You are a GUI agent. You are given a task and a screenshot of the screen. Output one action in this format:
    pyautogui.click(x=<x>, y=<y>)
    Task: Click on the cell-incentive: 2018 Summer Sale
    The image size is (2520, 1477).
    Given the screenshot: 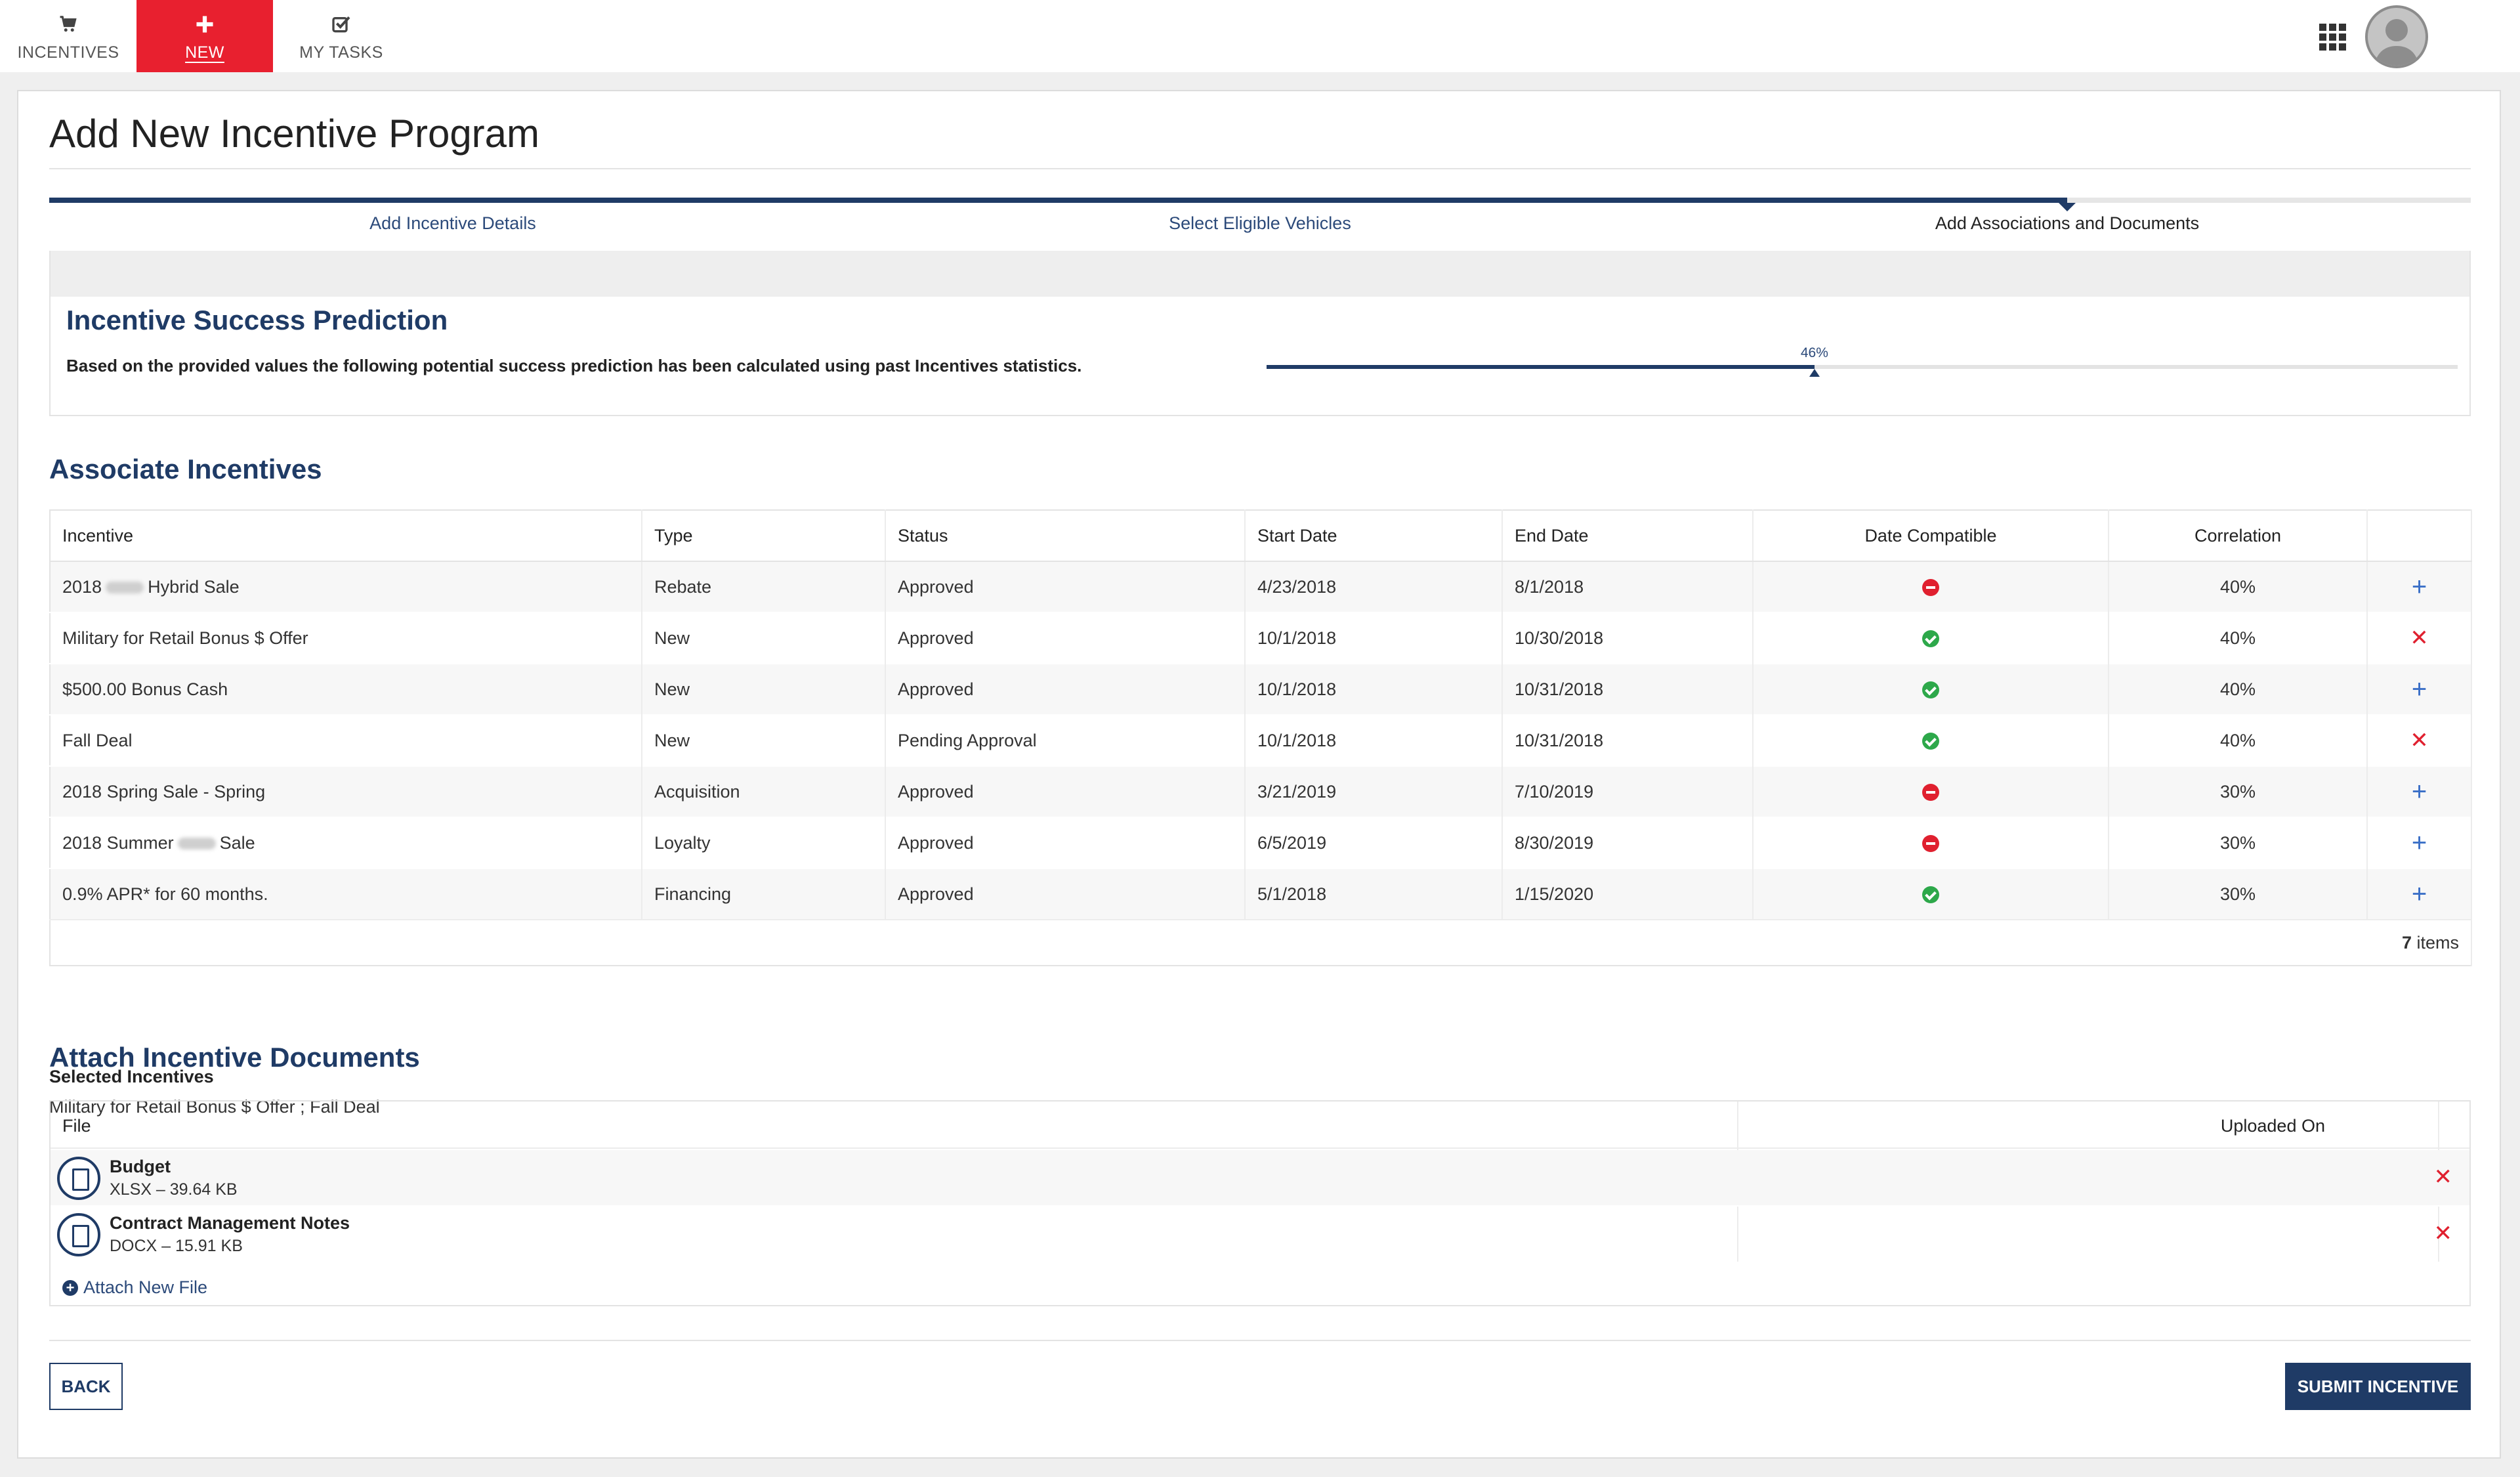 What is the action you would take?
    pyautogui.click(x=346, y=842)
    